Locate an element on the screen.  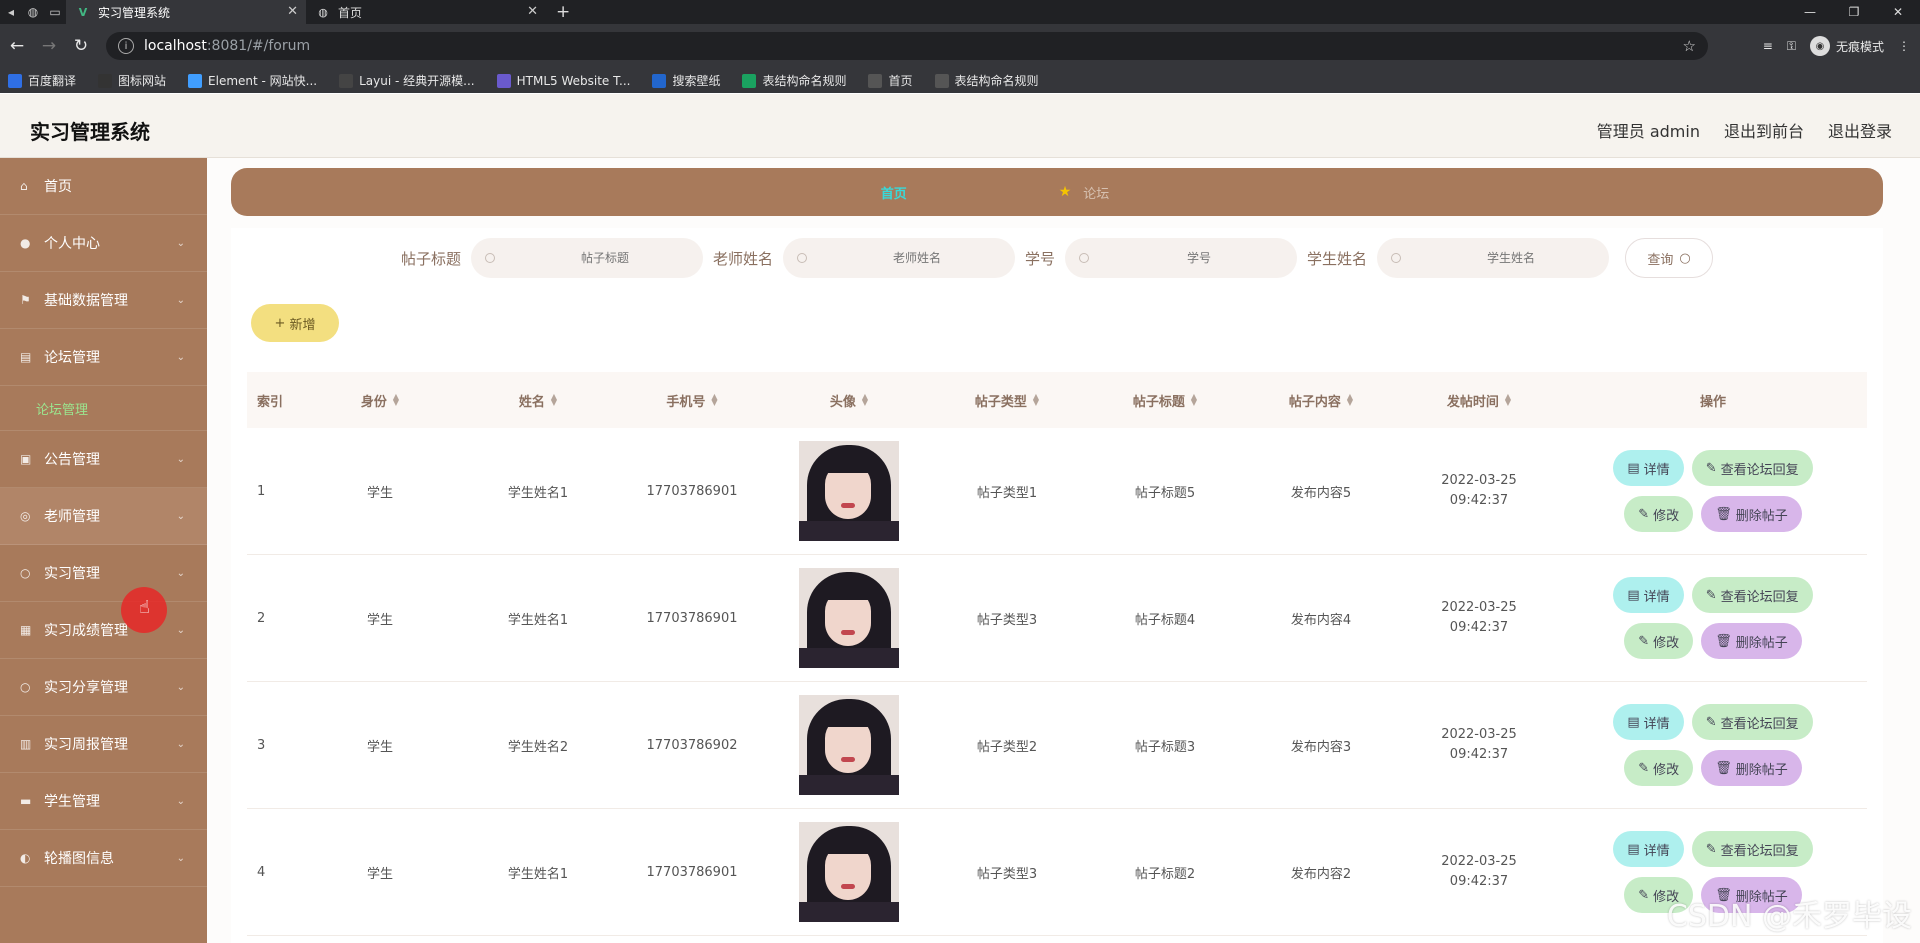
key-icon: ⚿ is located at coordinates (1791, 46).